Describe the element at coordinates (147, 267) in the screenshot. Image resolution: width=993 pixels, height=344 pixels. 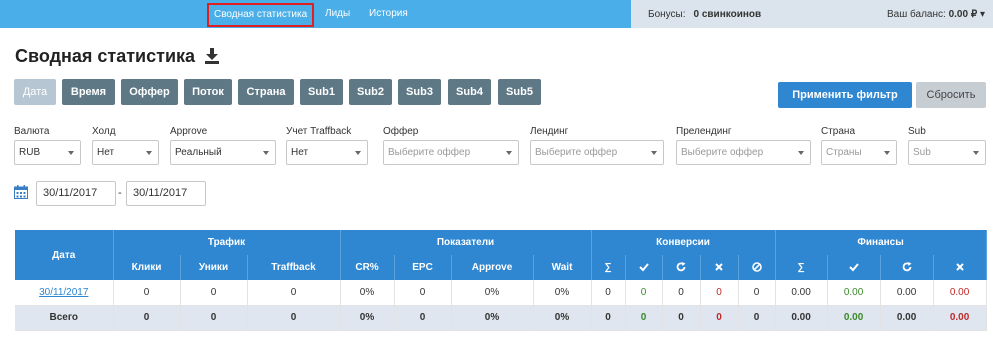
I see `col-clicks-header: Клики` at that location.